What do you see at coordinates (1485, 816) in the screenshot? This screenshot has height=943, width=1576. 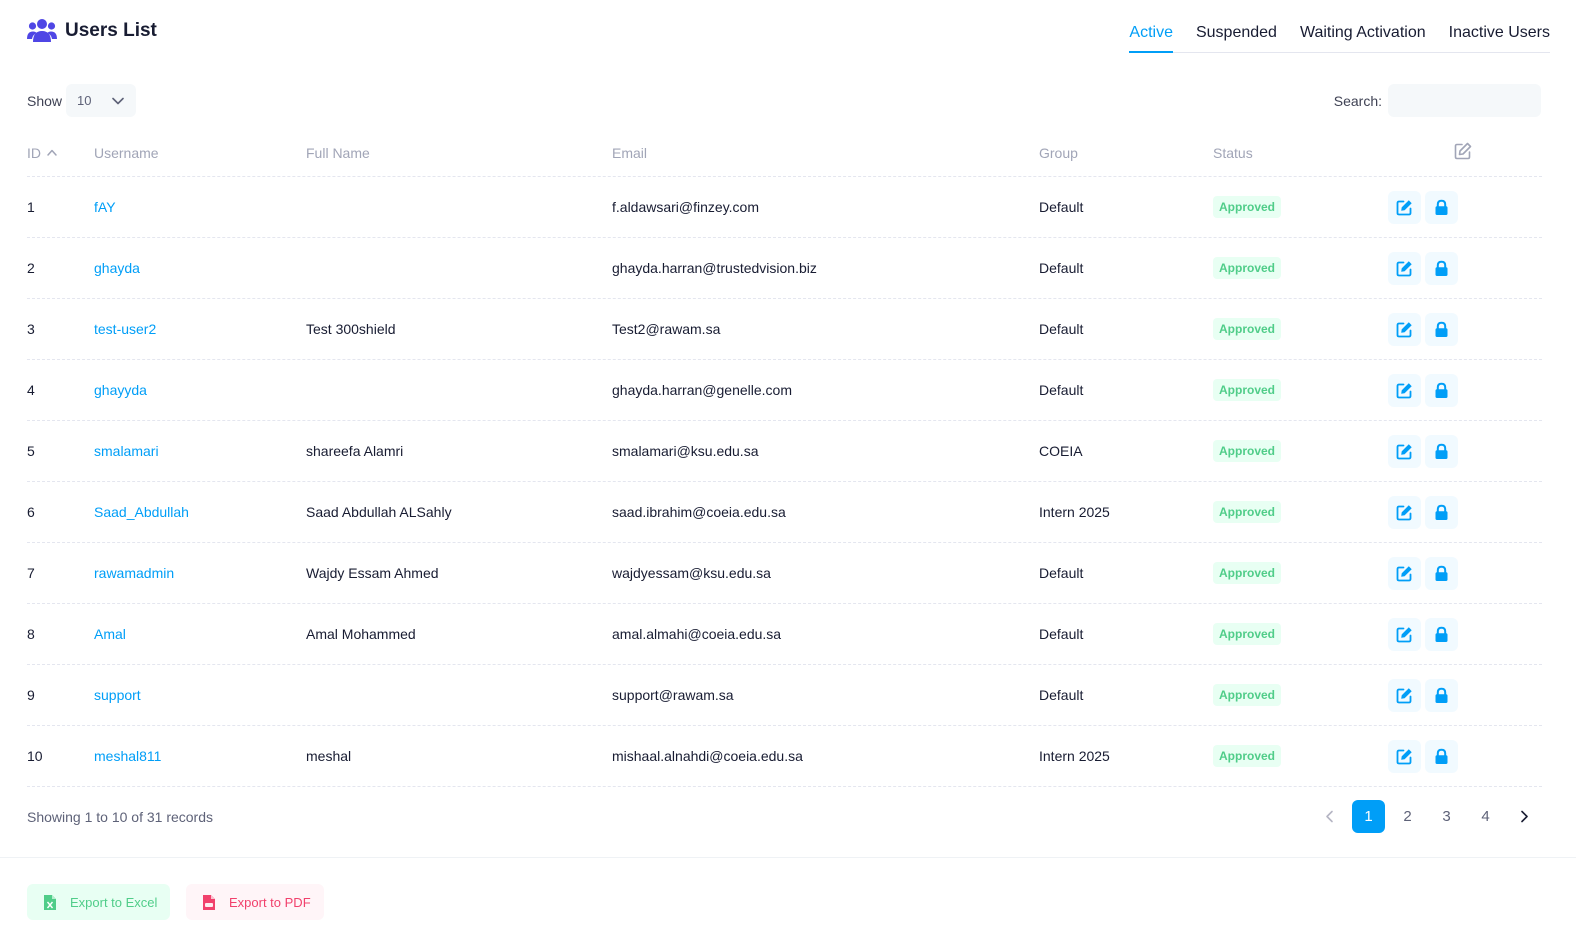 I see `page-button-4: 4` at bounding box center [1485, 816].